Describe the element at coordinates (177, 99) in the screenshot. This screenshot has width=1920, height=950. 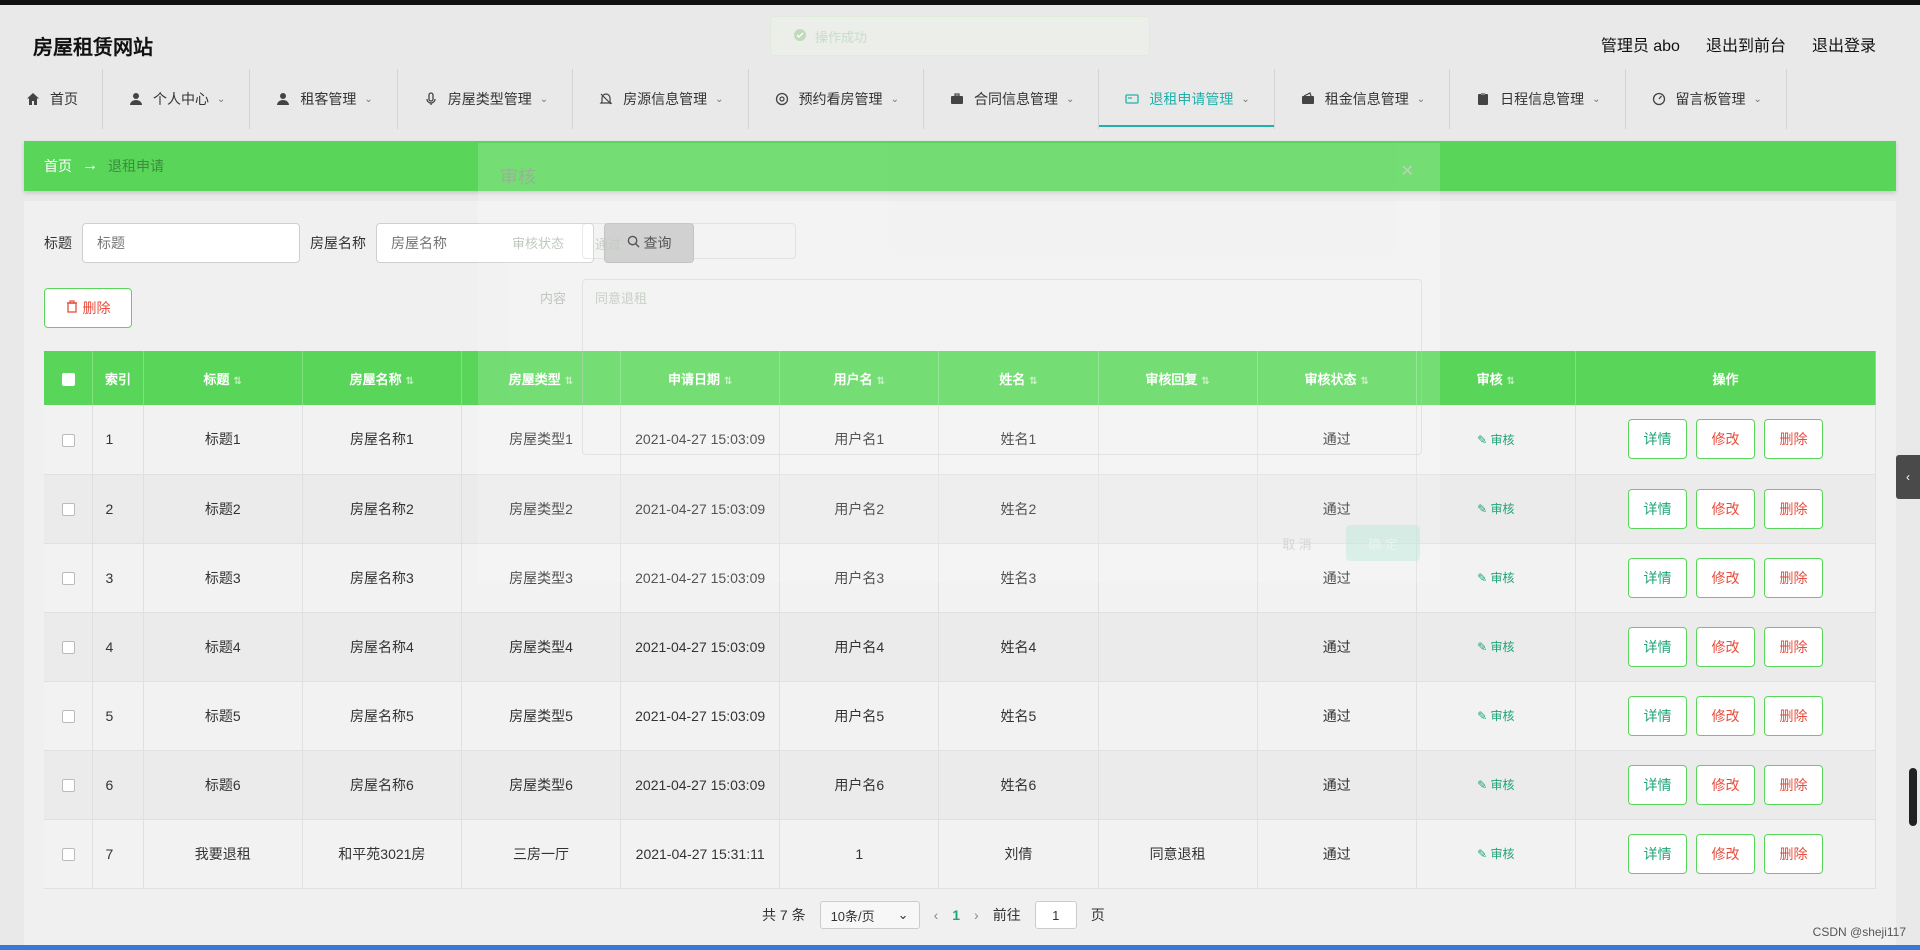
I see `nav-item-1: 个人中心 ⌄` at that location.